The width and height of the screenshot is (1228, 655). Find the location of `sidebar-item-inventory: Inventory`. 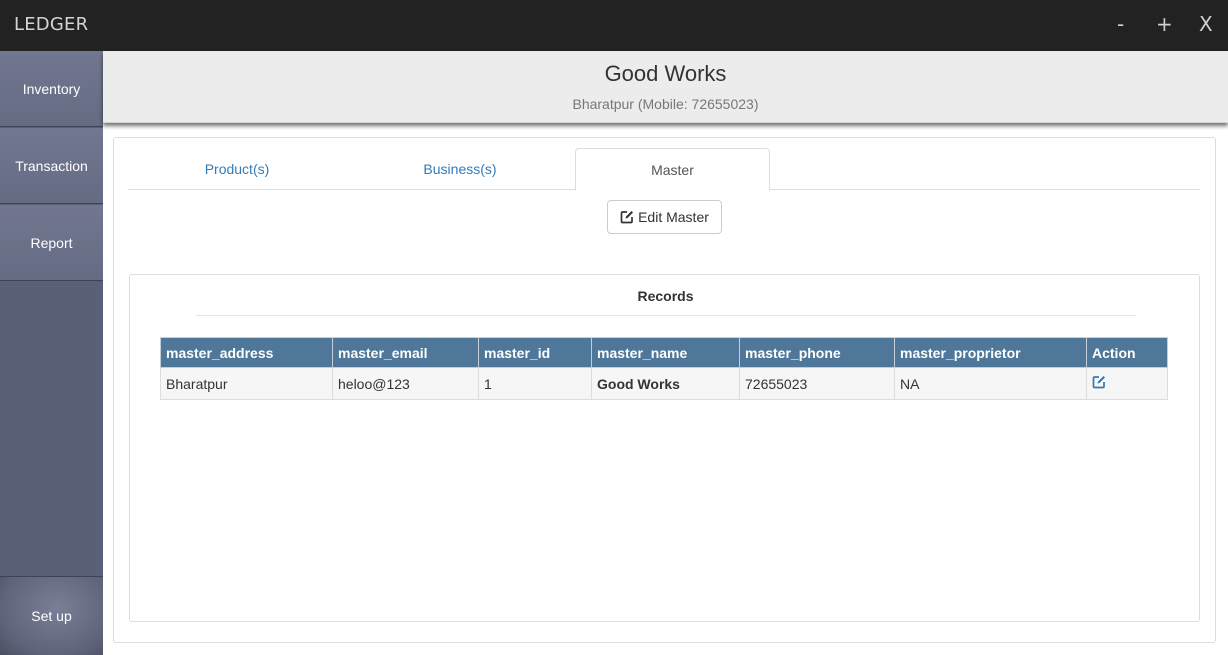

sidebar-item-inventory: Inventory is located at coordinates (51, 89).